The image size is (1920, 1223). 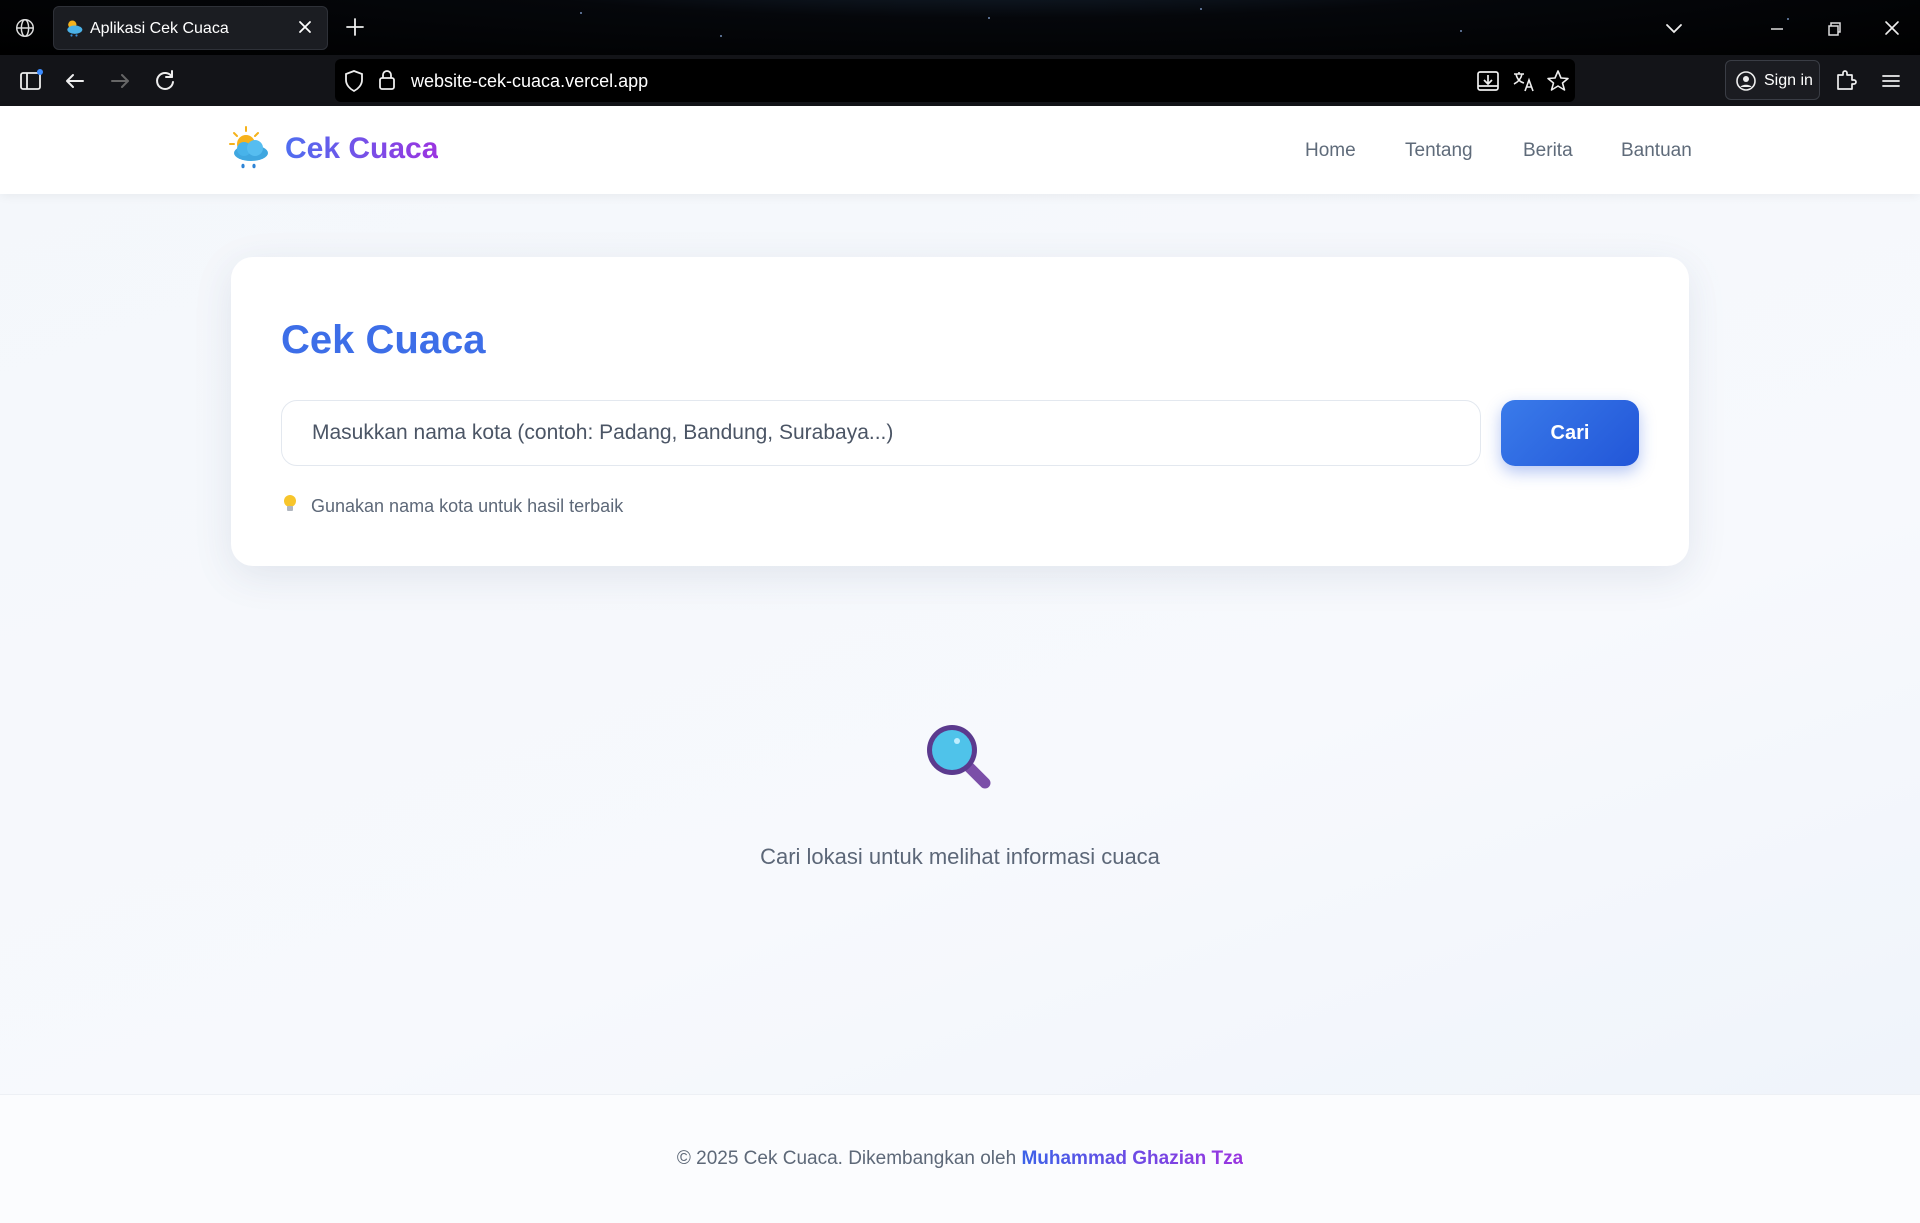 What do you see at coordinates (1656, 151) in the screenshot?
I see `nav-bantuan: Bantuan` at bounding box center [1656, 151].